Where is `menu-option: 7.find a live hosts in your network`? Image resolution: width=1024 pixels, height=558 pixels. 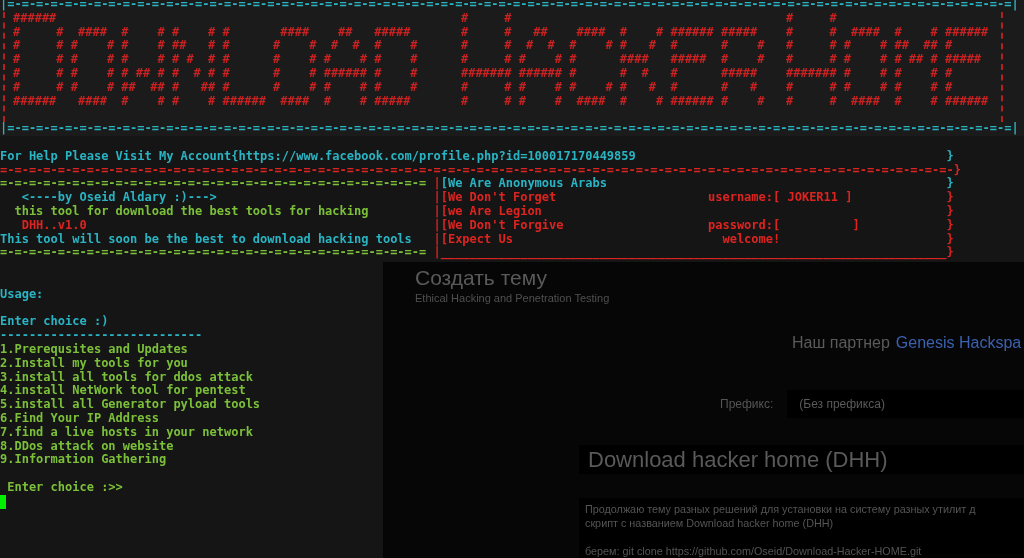 menu-option: 7.find a live hosts in your network is located at coordinates (126, 432).